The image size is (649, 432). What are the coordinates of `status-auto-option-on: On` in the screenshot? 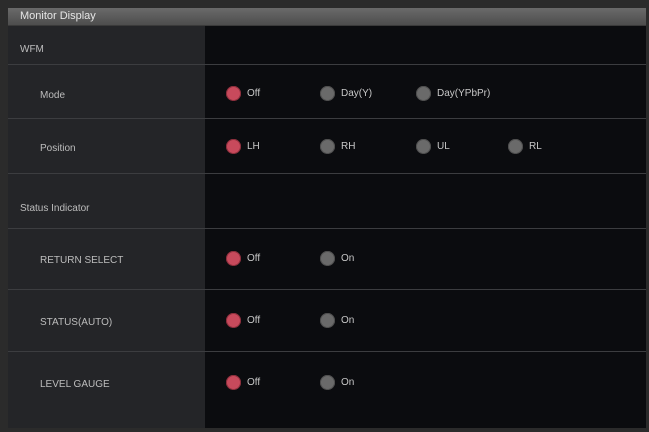 It's located at (337, 320).